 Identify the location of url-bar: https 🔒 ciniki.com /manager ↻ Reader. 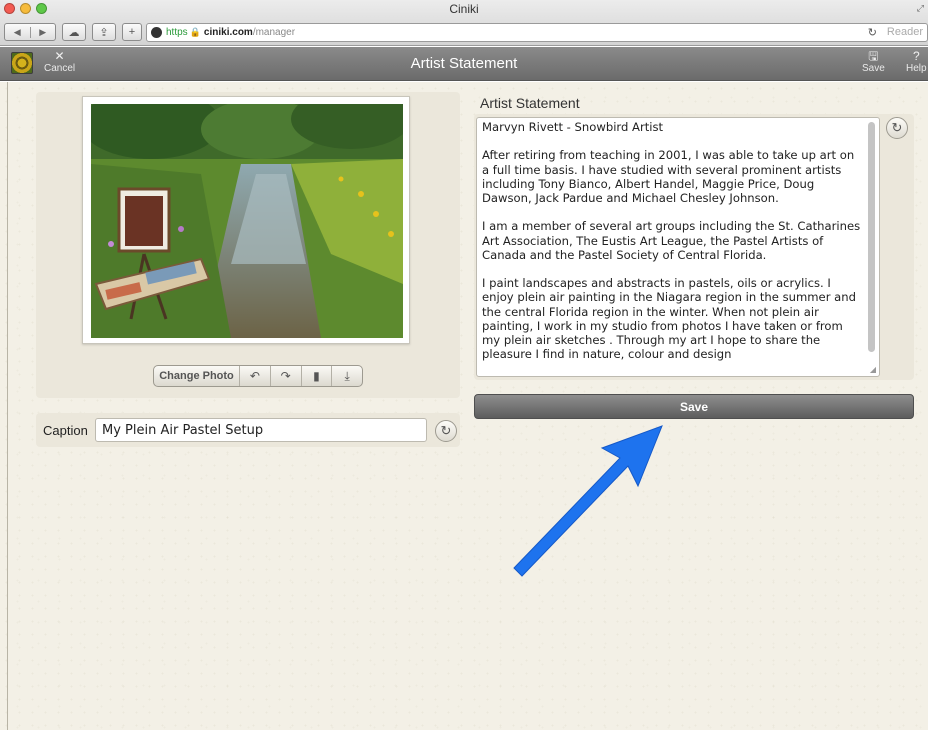
(537, 32).